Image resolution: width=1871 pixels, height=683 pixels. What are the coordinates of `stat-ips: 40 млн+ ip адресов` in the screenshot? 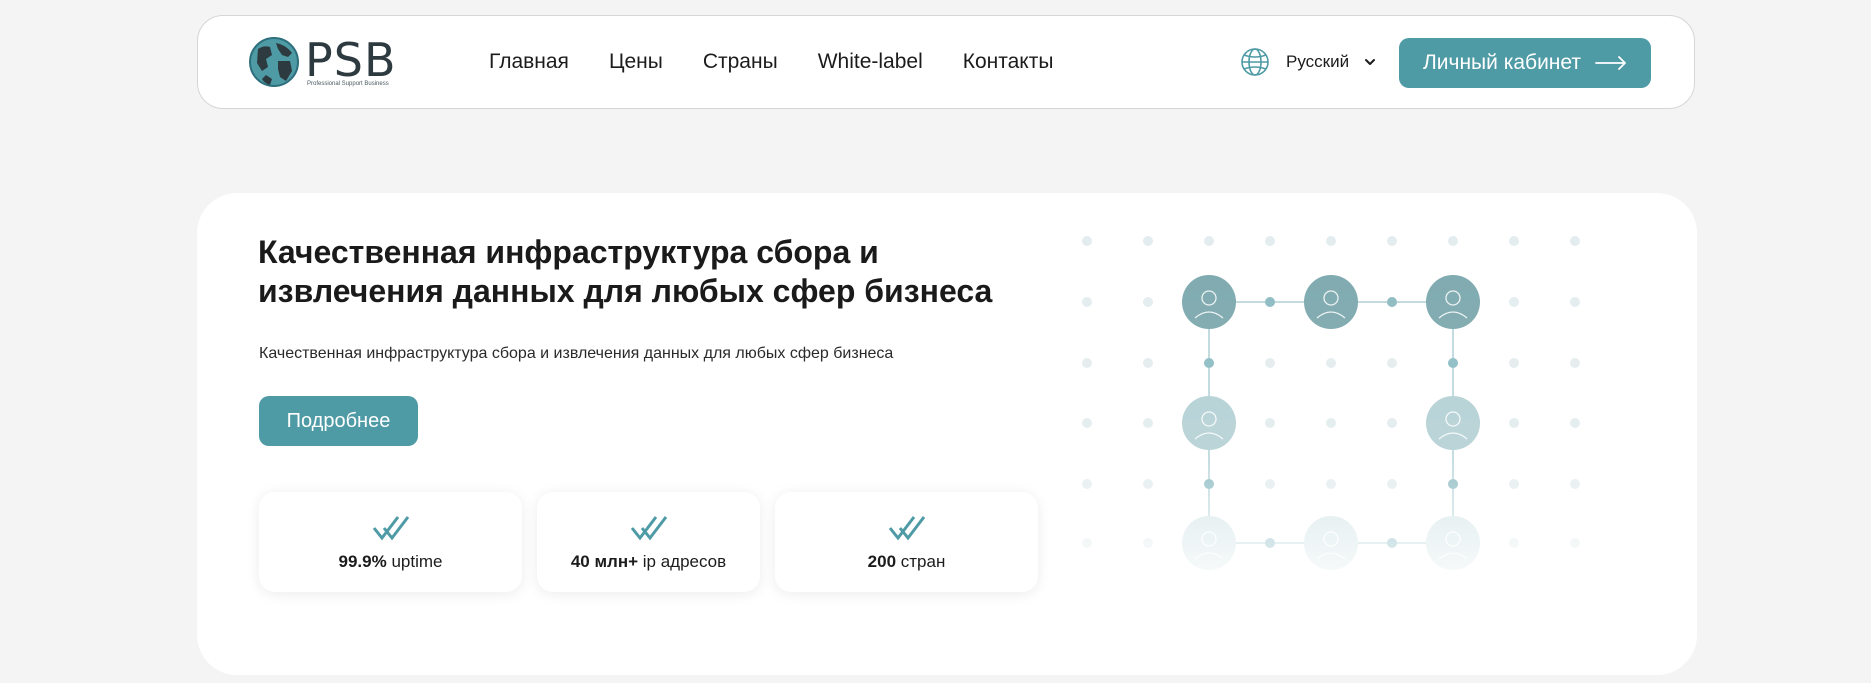 It's located at (648, 562).